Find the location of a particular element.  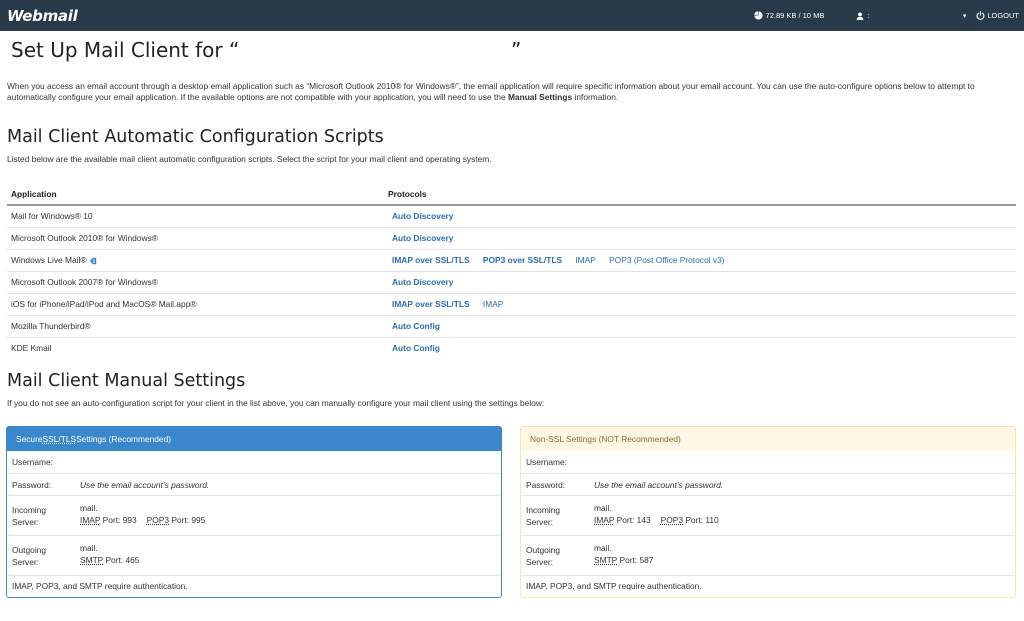

smtp-port: Port: 587 is located at coordinates (635, 559).